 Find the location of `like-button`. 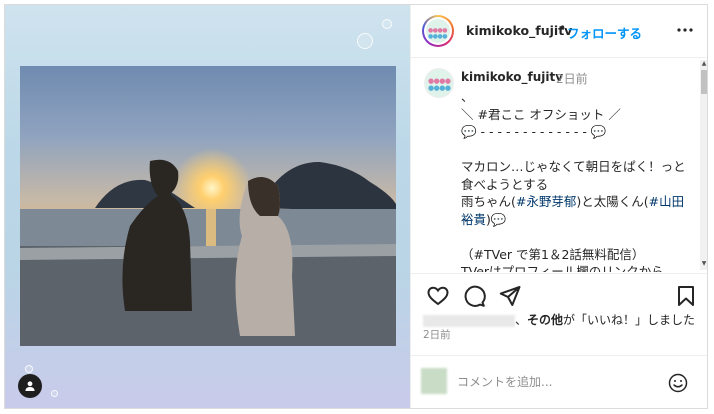

like-button is located at coordinates (438, 296).